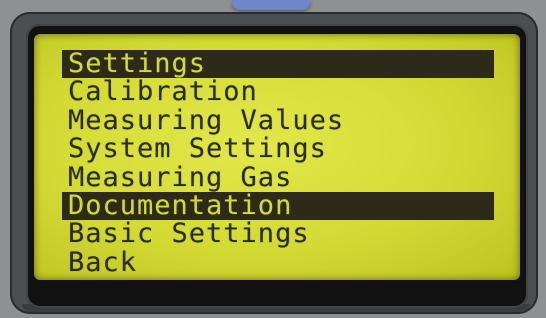 Image resolution: width=546 pixels, height=318 pixels. Describe the element at coordinates (278, 262) in the screenshot. I see `menu-item-back: Back` at that location.